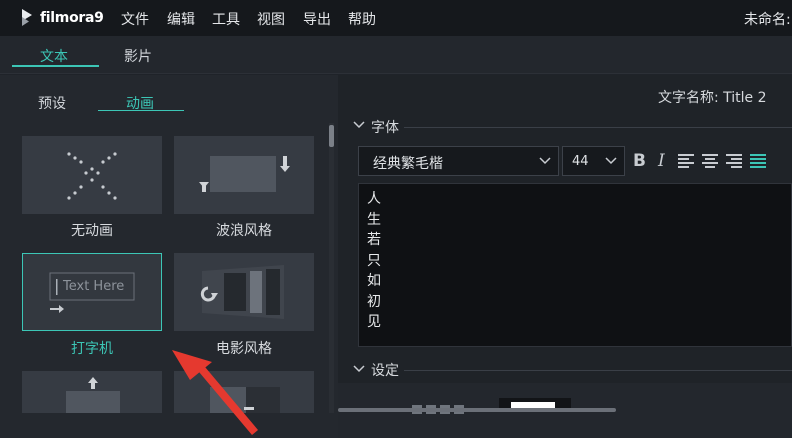 The width and height of the screenshot is (792, 438). I want to click on font-section-header: 字体, so click(385, 127).